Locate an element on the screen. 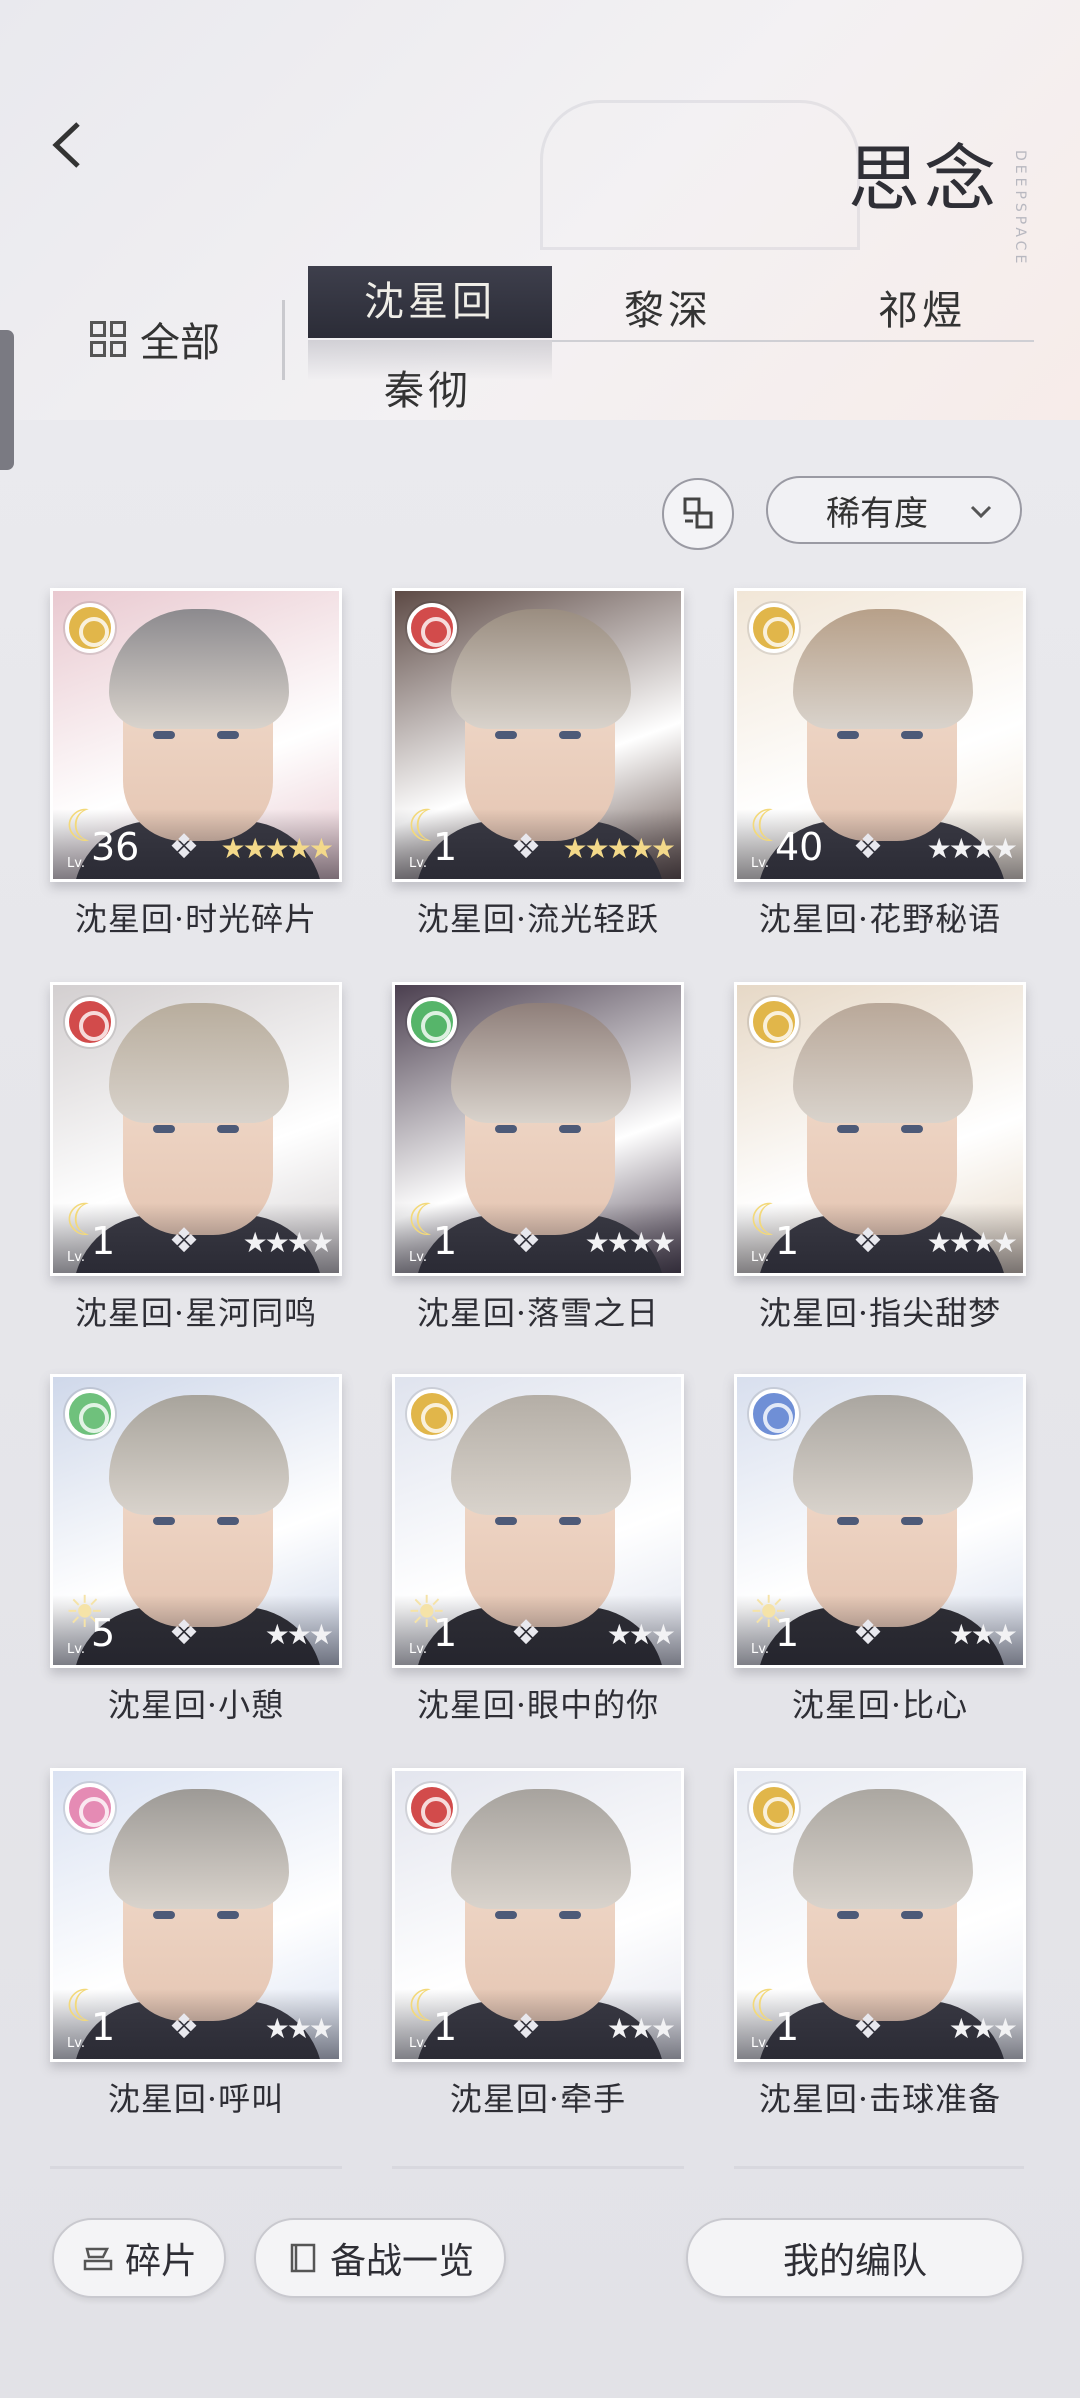 This screenshot has width=1080, height=2398. sort-order-button is located at coordinates (698, 514).